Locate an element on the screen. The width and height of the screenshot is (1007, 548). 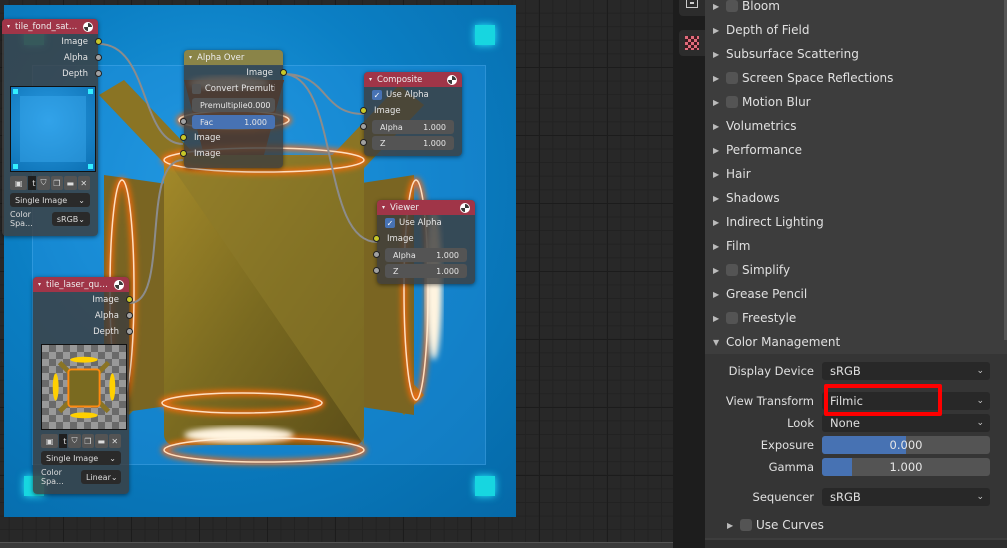
image-node-top: ▾ tile_fond_saturee... Image Alpha Depth is located at coordinates (52, 127).